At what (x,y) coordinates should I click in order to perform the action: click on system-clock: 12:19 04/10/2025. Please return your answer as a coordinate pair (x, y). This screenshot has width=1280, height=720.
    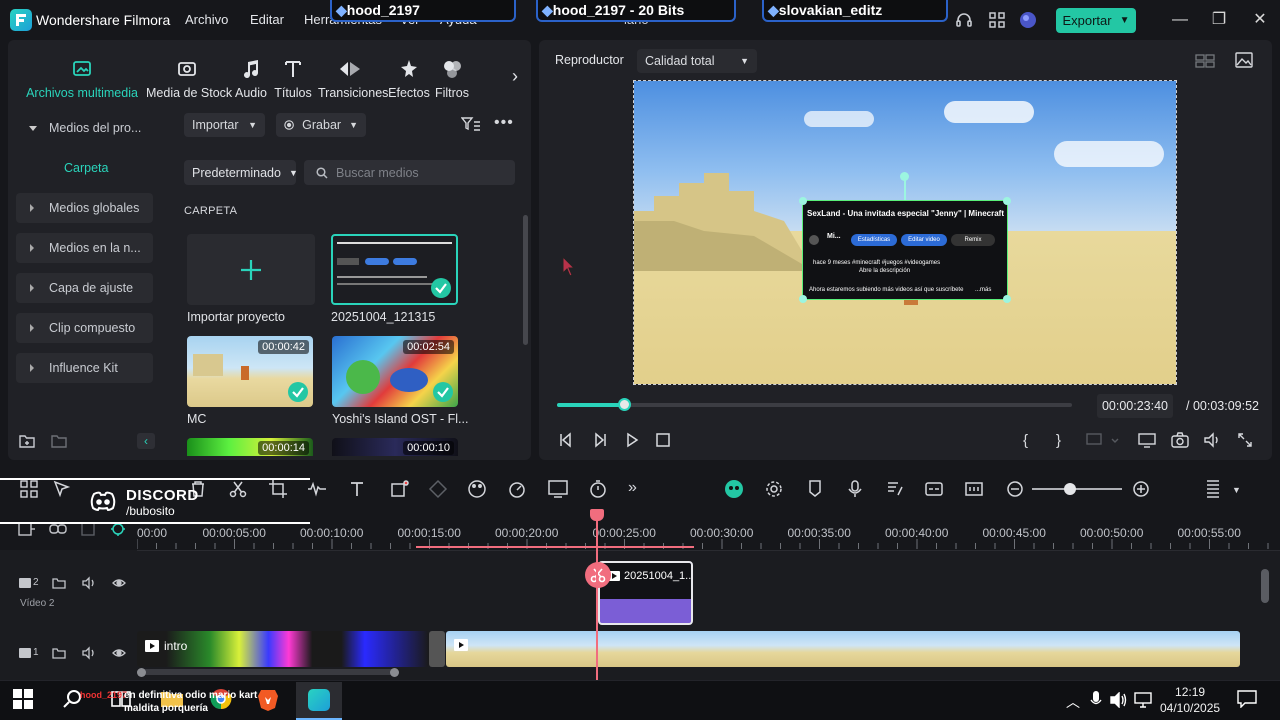
    Looking at the image, I should click on (1190, 700).